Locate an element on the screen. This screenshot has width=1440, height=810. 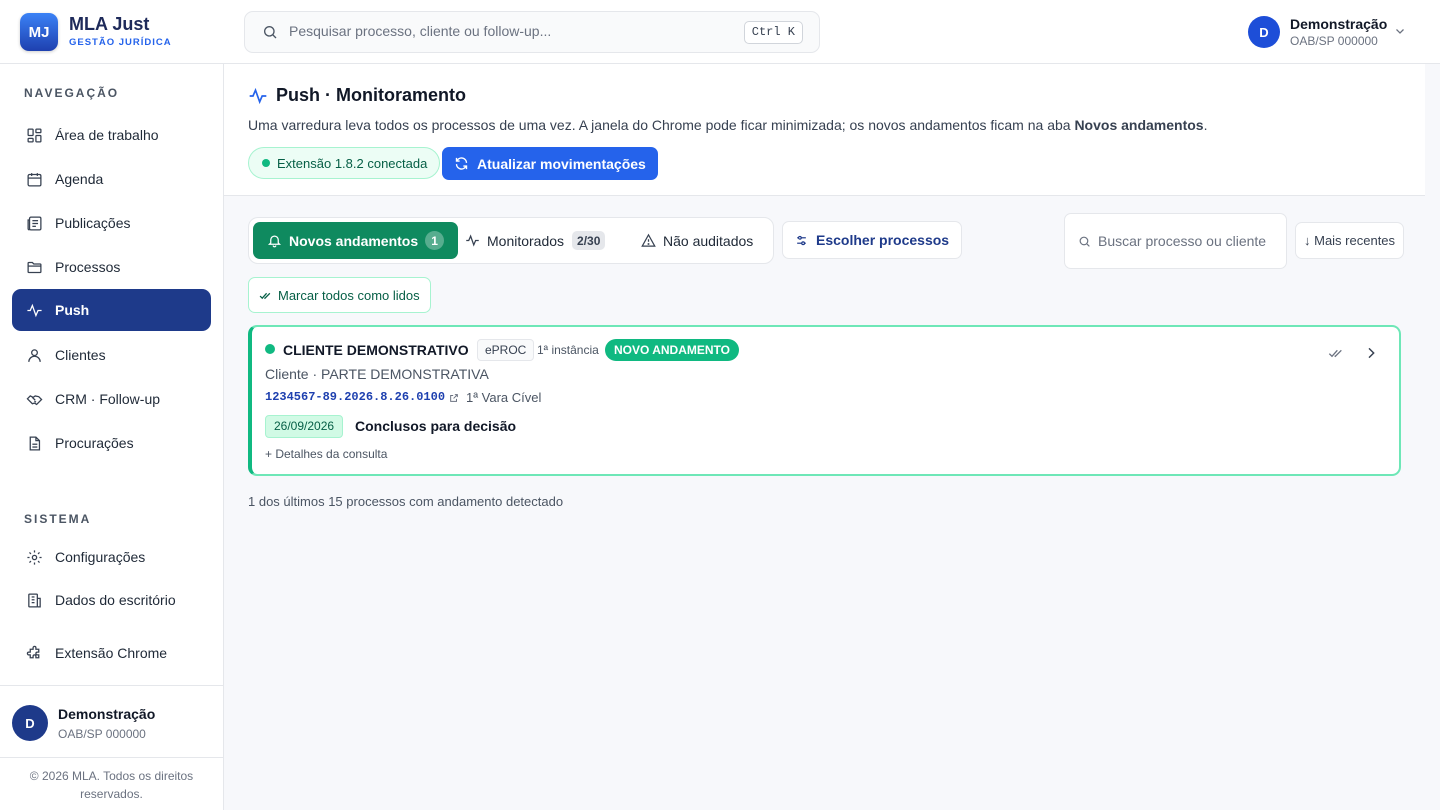
sidebar-item-label: Processos is located at coordinates (88, 267).